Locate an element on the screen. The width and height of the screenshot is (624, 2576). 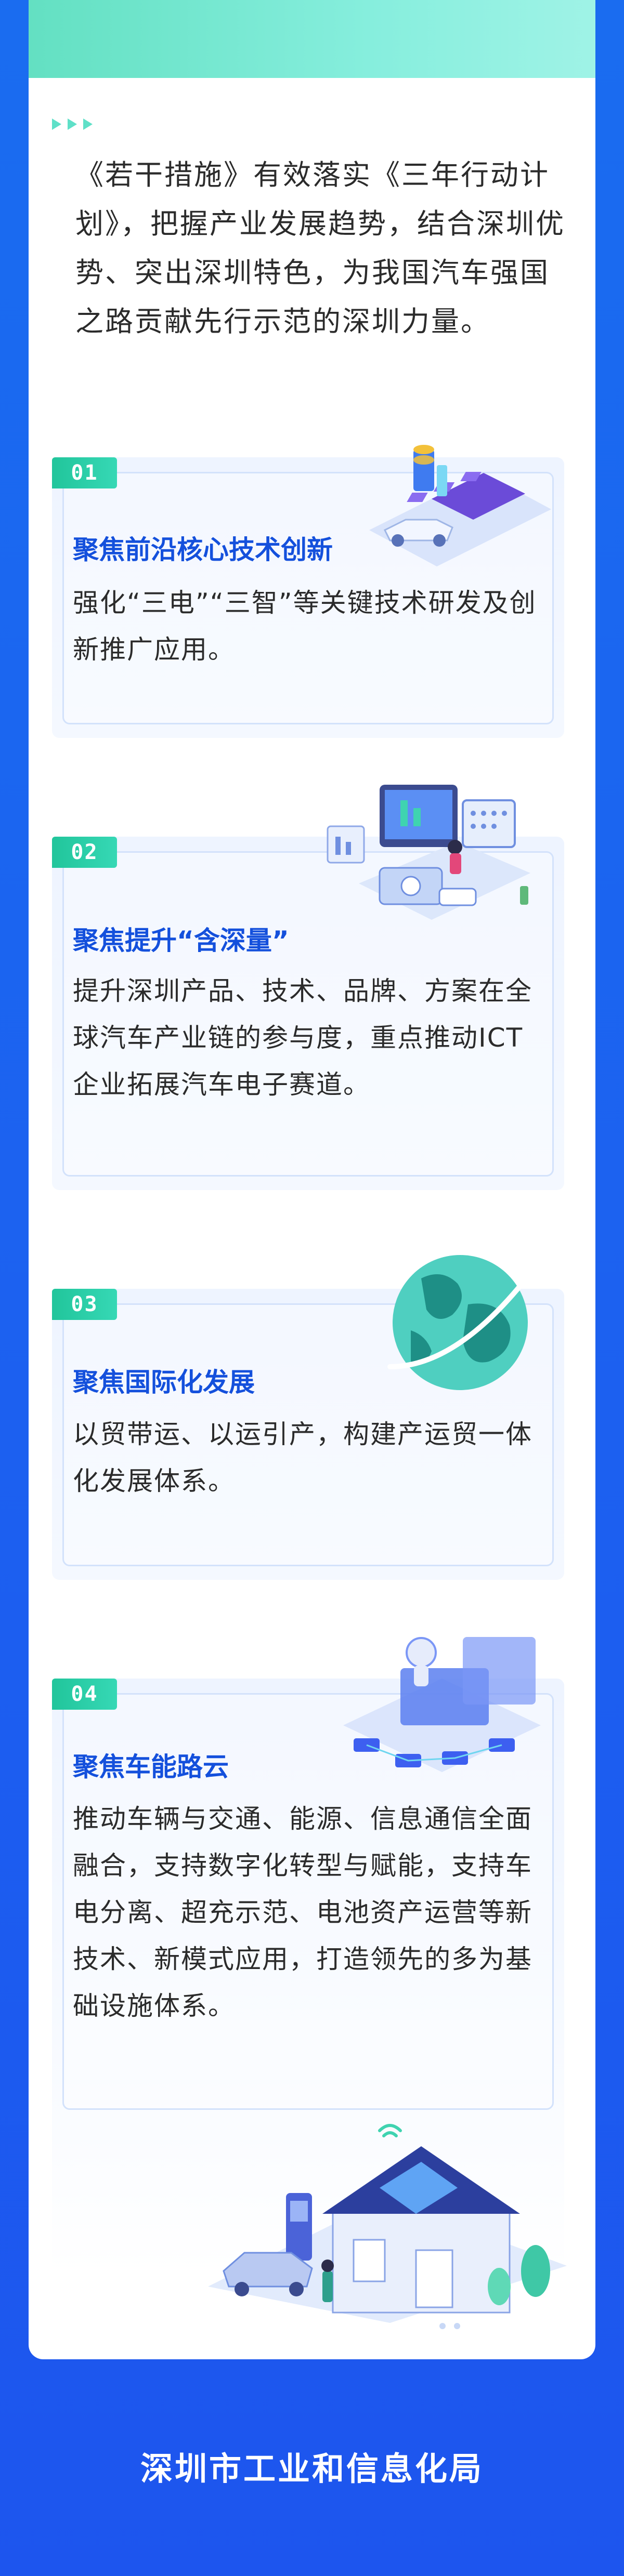
badge-04: 04 is located at coordinates (84, 1694).